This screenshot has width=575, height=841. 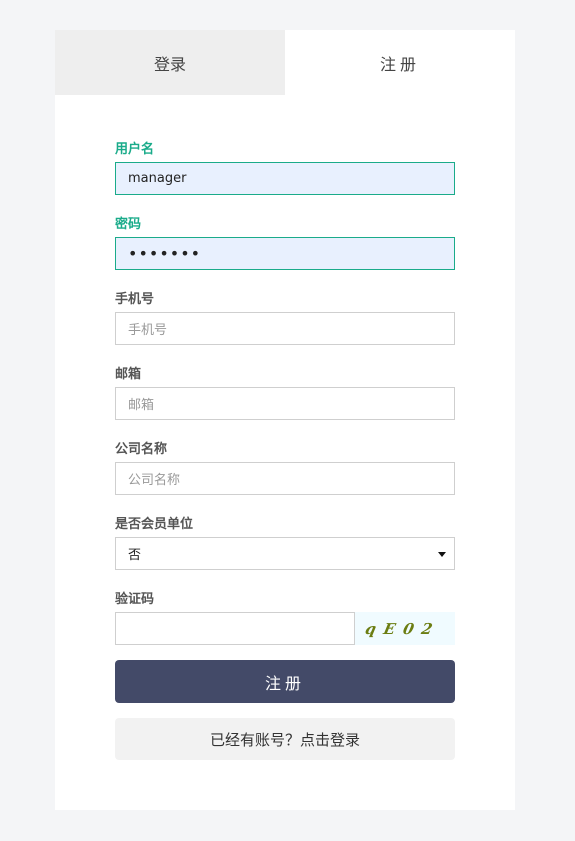 I want to click on captcha-label: 验证码, so click(x=135, y=599).